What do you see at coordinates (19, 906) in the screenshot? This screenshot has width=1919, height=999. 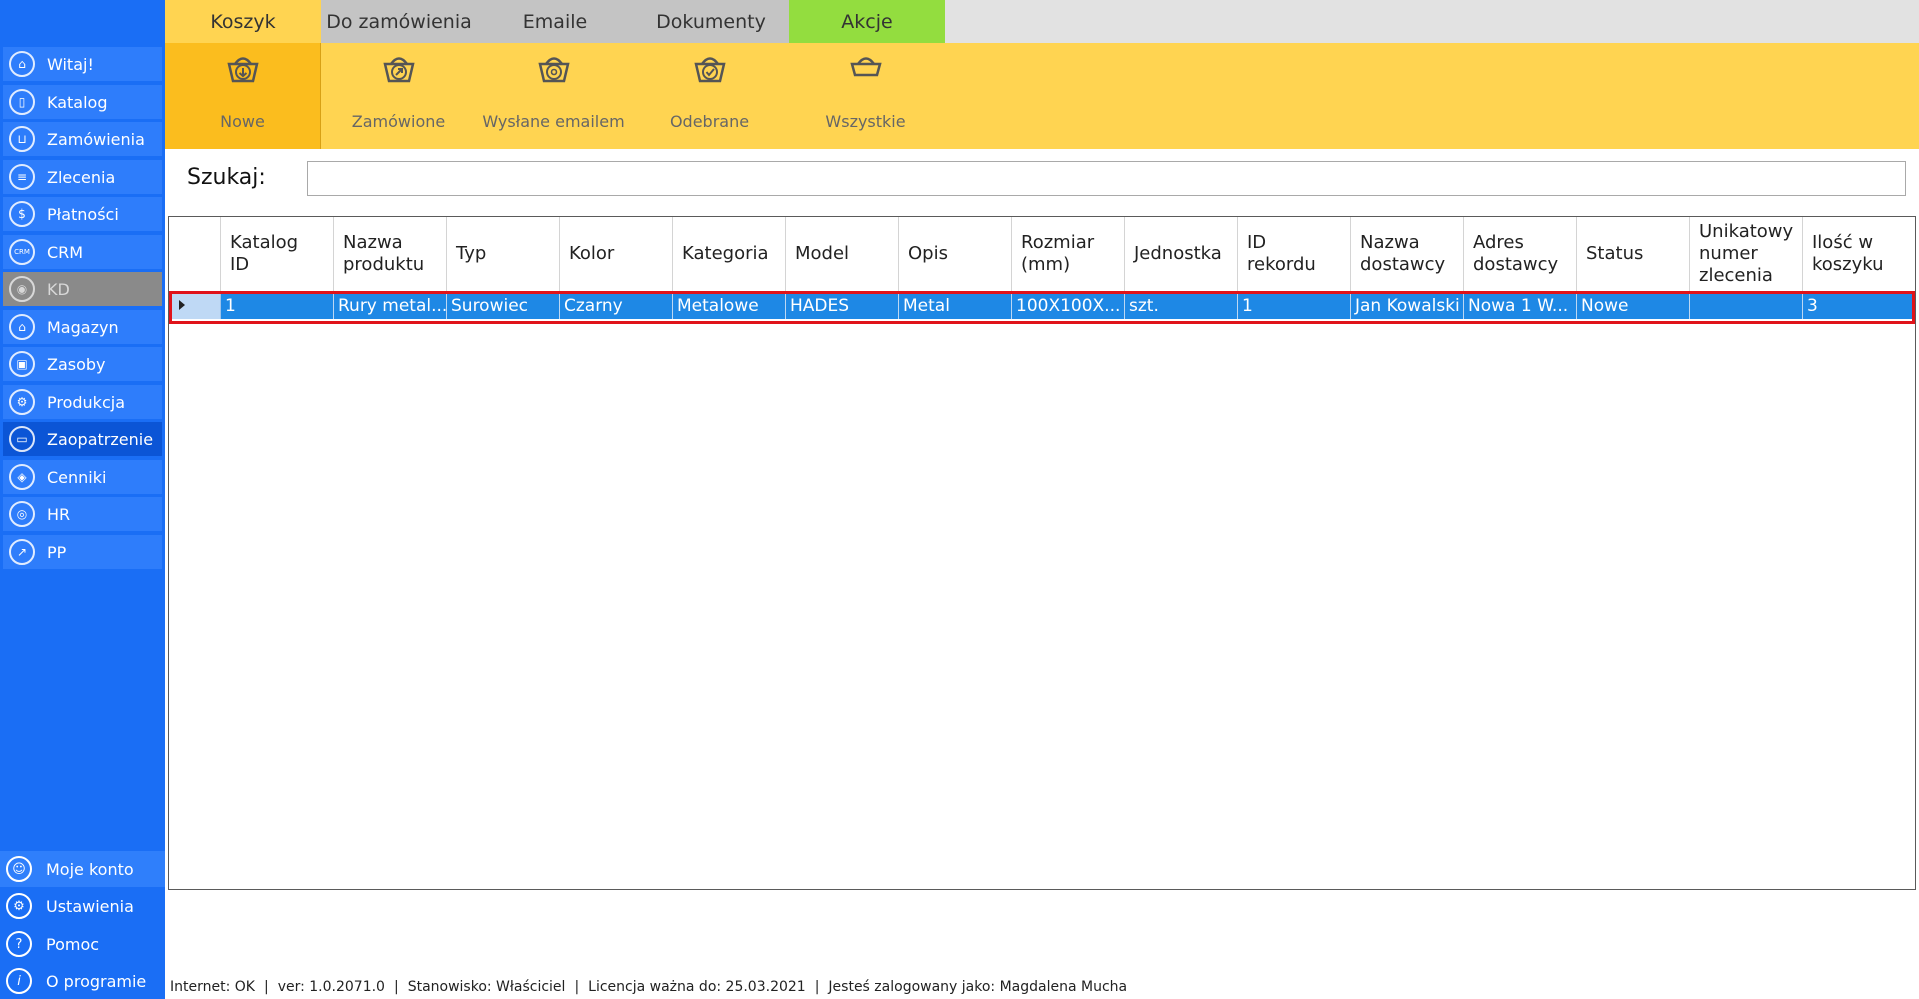 I see `gear-icon: ⚙` at bounding box center [19, 906].